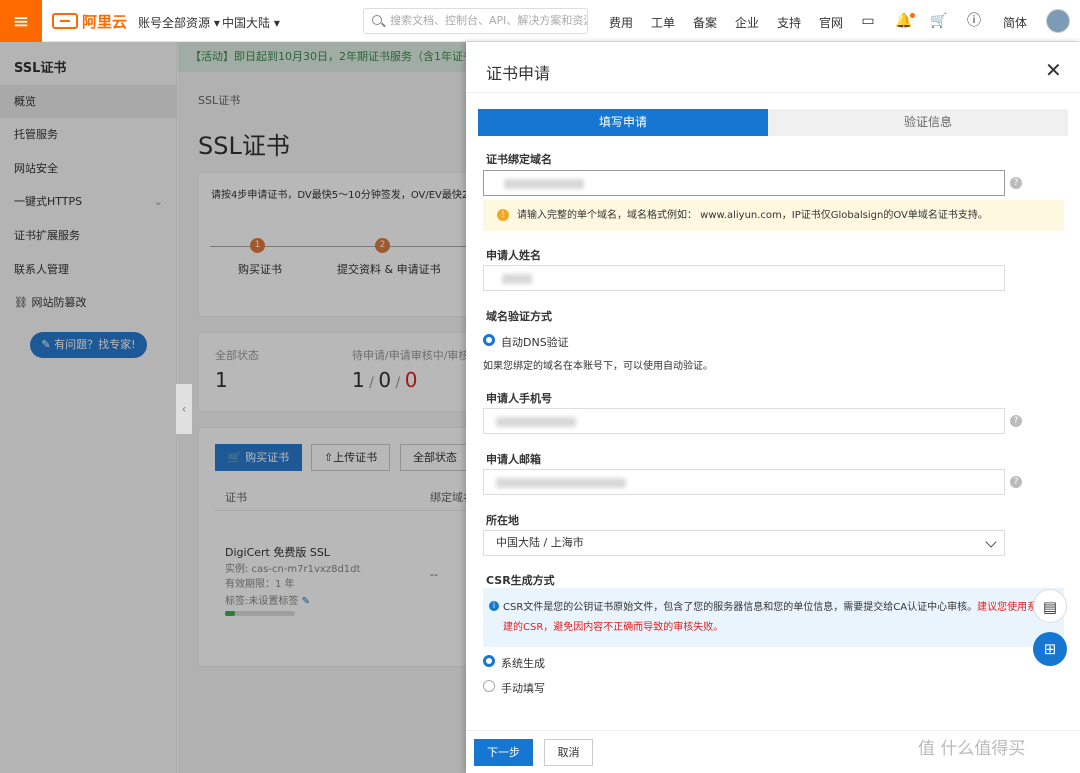 The width and height of the screenshot is (1080, 773). What do you see at coordinates (502, 520) in the screenshot?
I see `location-label: 所在地` at bounding box center [502, 520].